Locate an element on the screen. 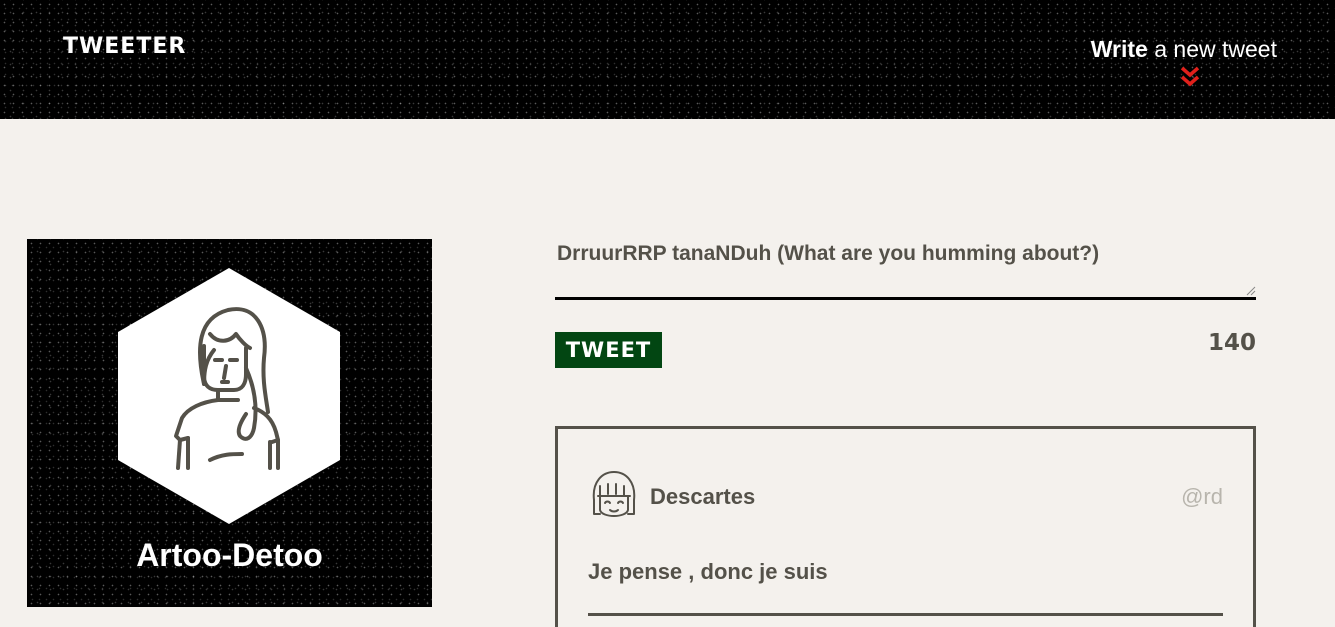 The height and width of the screenshot is (627, 1335). tweet-textarea is located at coordinates (905, 265).